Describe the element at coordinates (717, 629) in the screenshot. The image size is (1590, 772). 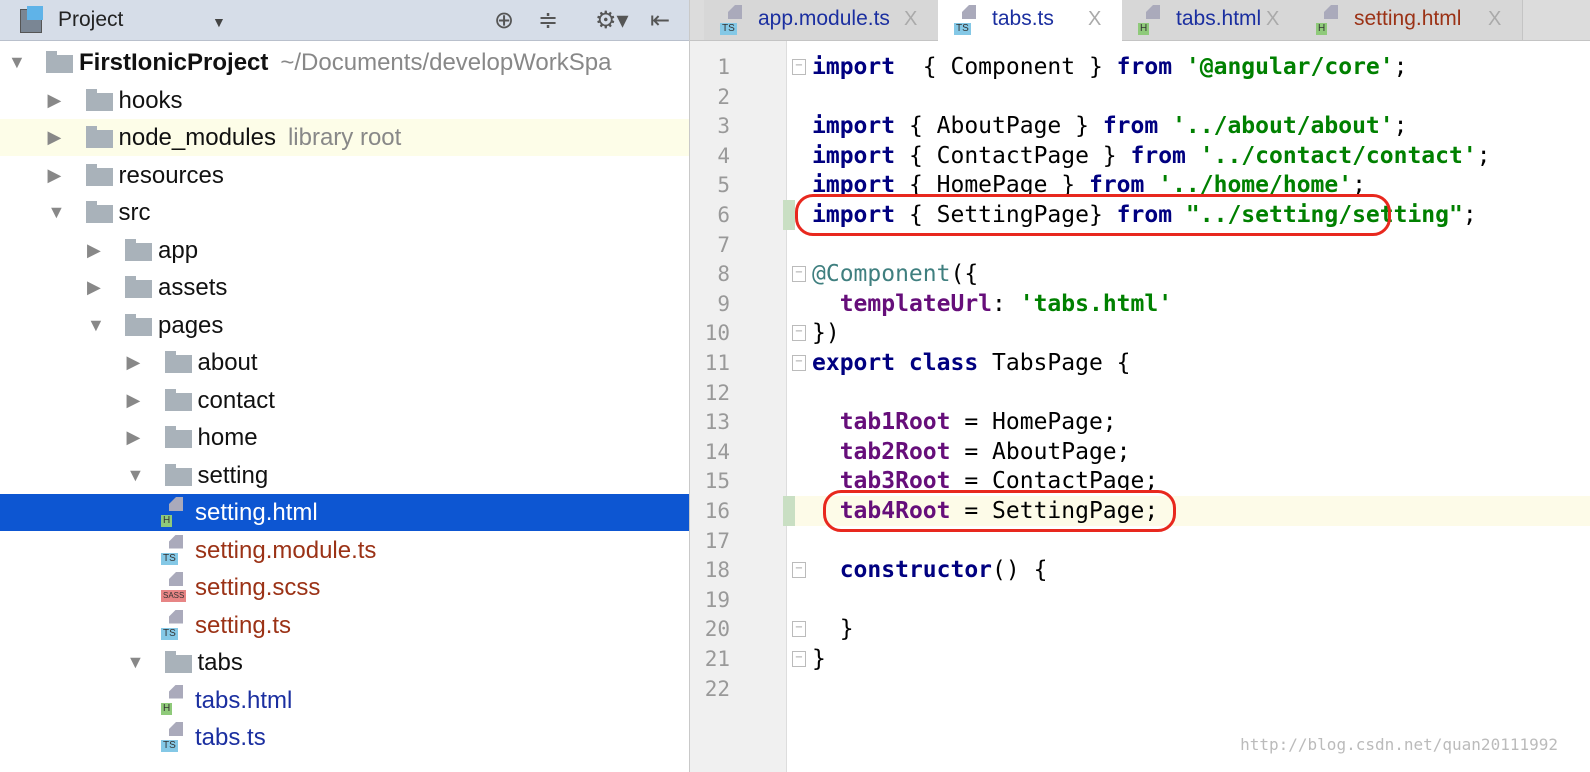
I see `line-number: 20` at that location.